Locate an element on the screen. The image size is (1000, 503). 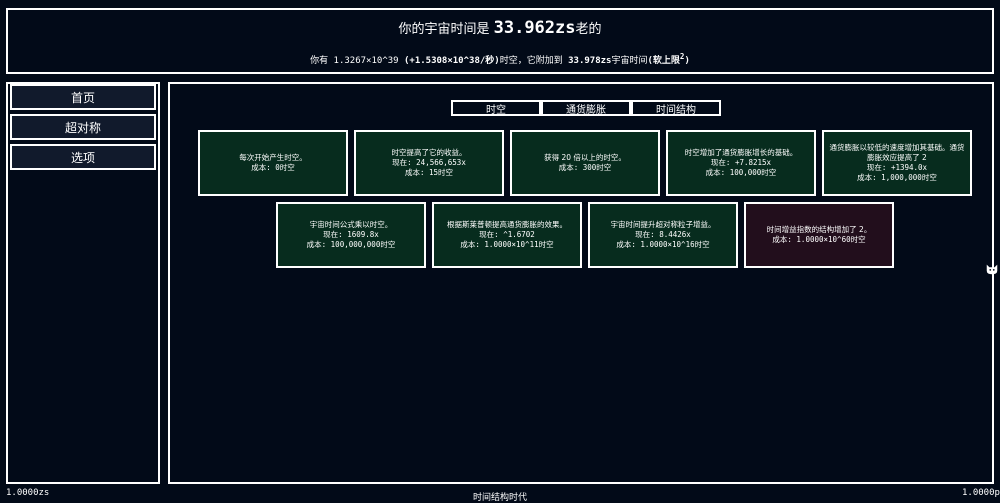
age-suffix: 老的 is located at coordinates (588, 29).